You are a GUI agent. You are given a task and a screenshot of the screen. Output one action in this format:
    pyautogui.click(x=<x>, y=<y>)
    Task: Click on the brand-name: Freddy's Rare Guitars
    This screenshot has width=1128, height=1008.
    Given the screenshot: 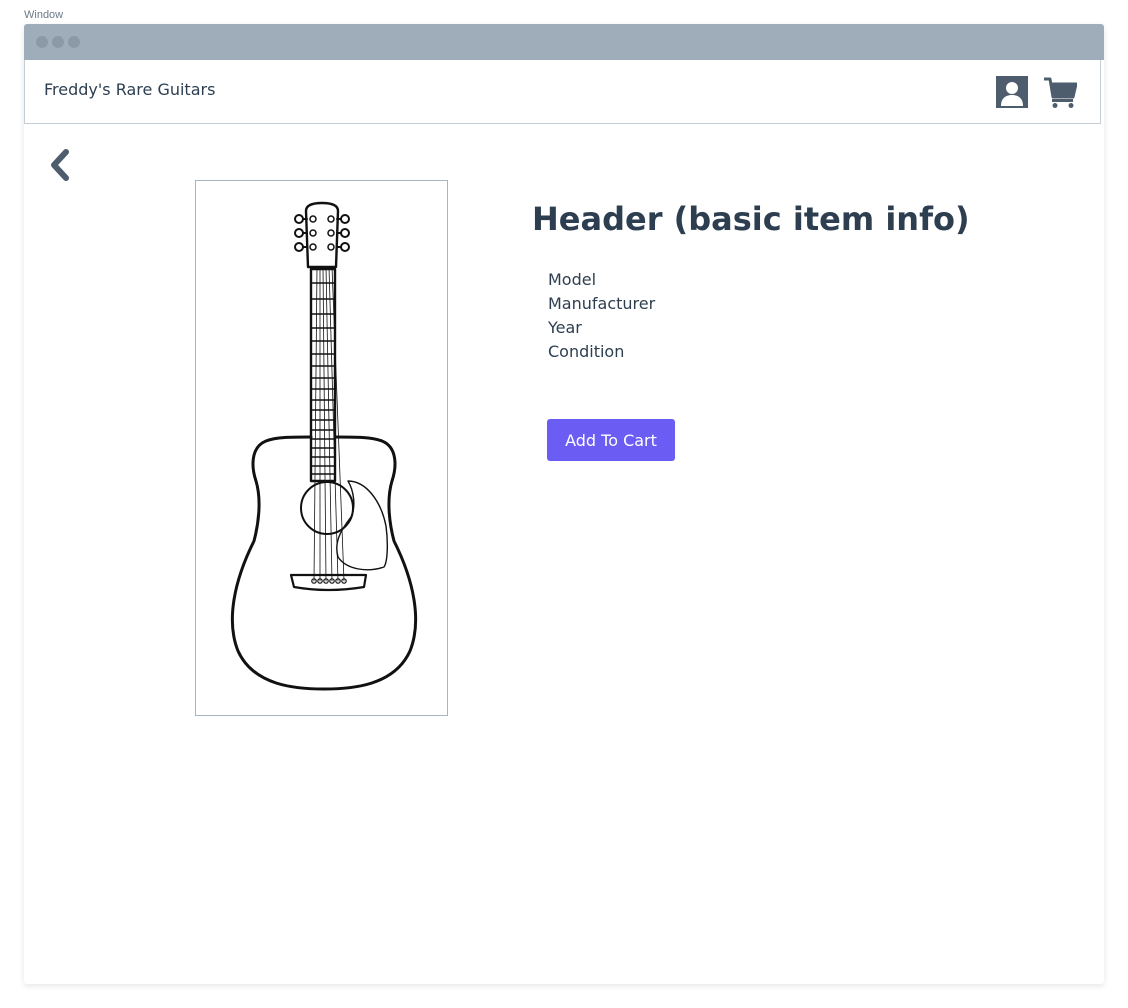 What is the action you would take?
    pyautogui.click(x=129, y=89)
    